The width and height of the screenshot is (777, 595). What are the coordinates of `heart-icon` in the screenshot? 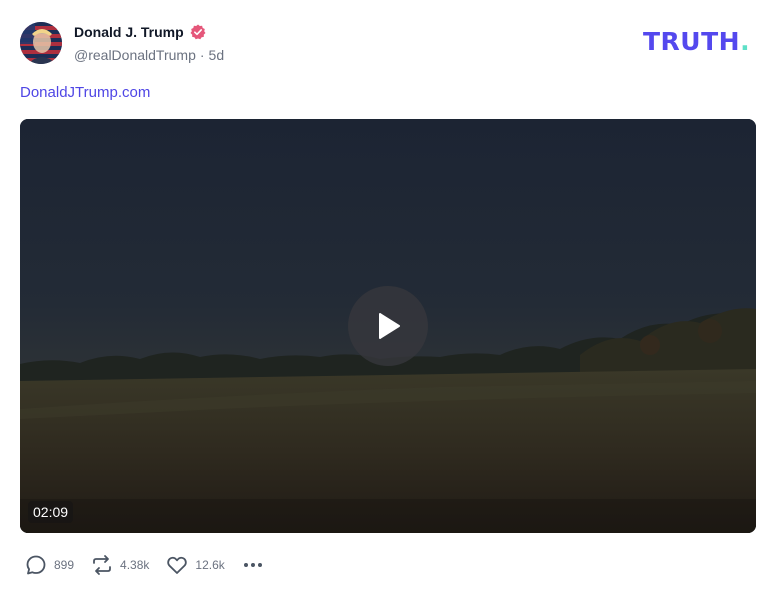 It's located at (177, 565).